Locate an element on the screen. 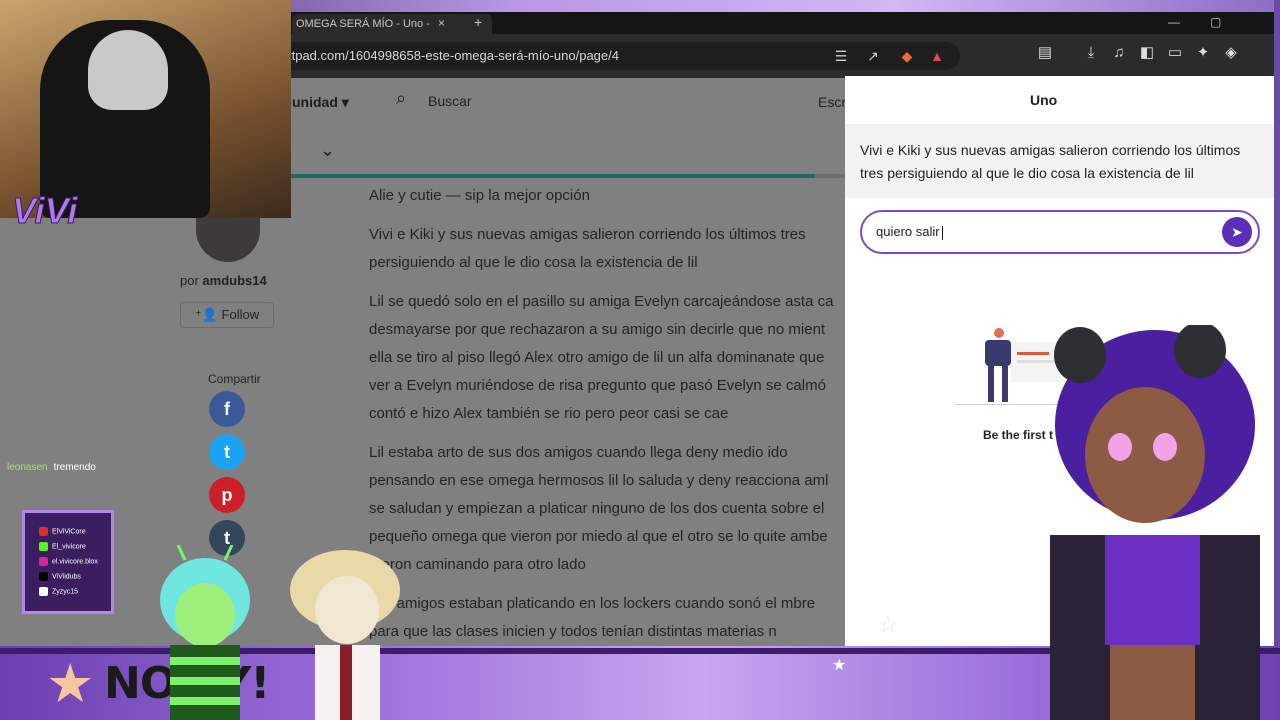 This screenshot has width=1280, height=720. write-link: Escr is located at coordinates (832, 102).